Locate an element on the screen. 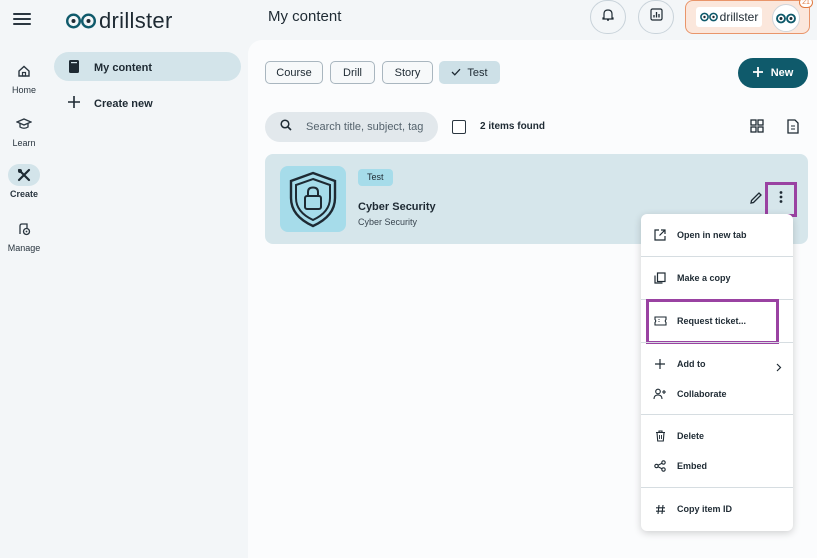 Image resolution: width=817 pixels, height=558 pixels. menu-item-embed: Embed is located at coordinates (680, 466).